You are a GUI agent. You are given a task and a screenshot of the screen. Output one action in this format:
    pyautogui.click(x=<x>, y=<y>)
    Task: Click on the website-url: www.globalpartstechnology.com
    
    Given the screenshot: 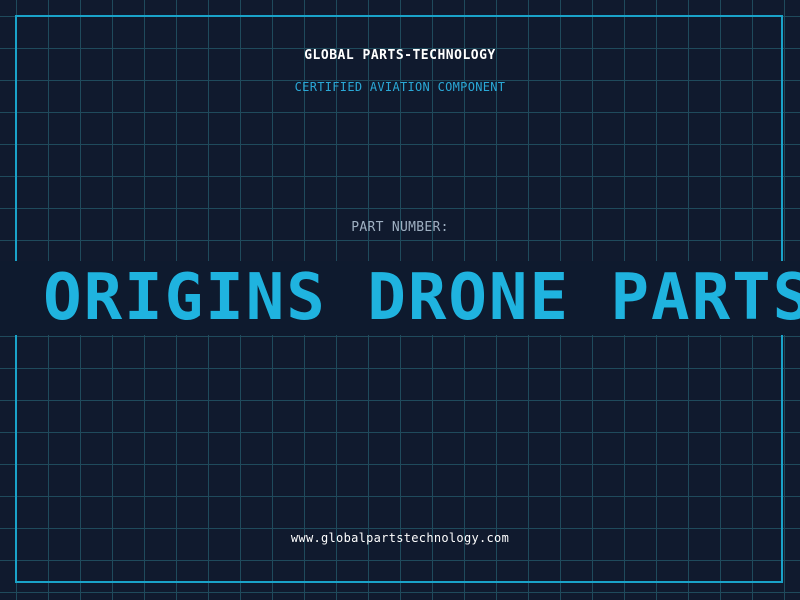 What is the action you would take?
    pyautogui.click(x=400, y=538)
    